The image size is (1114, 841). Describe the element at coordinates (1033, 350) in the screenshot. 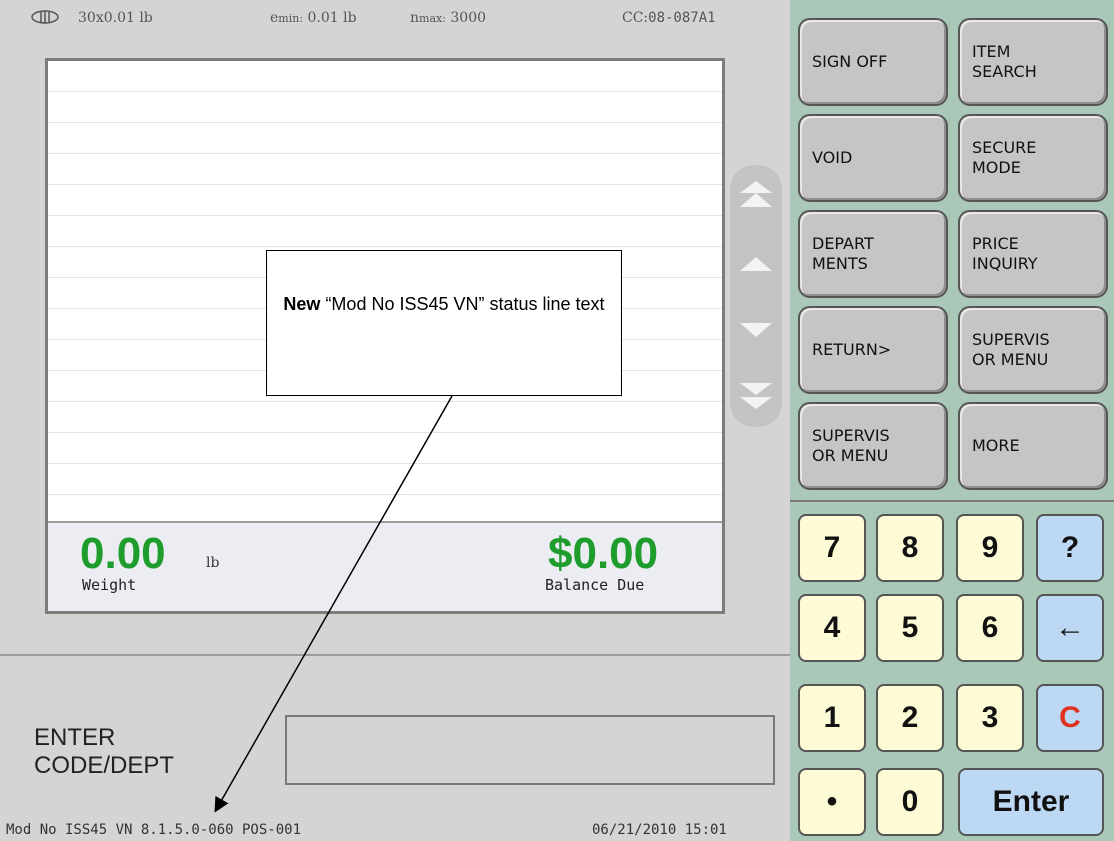

I see `supervisor-menu-button: SUPERVIS OR MENU` at that location.